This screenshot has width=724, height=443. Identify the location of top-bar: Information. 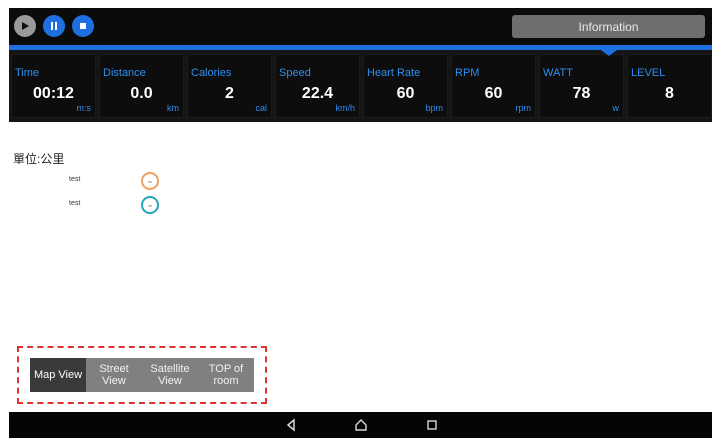
(360, 26).